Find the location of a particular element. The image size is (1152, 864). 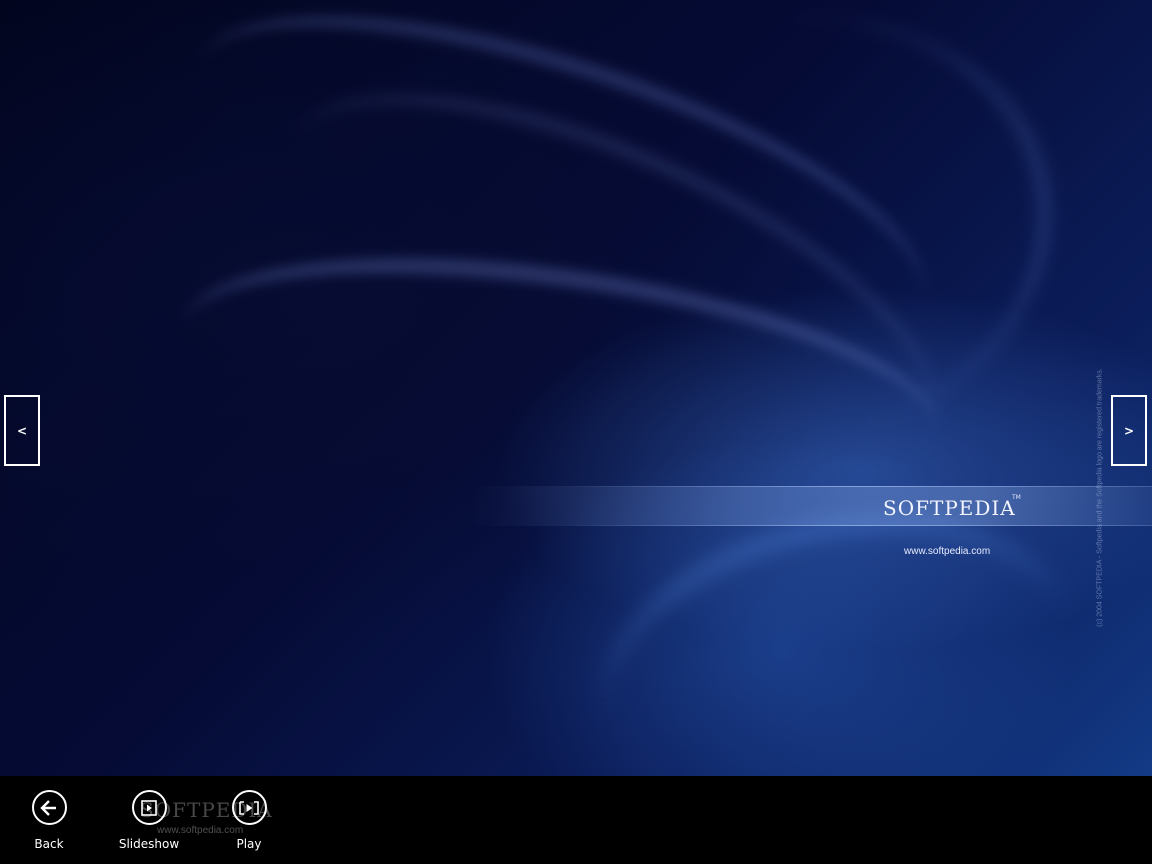

play-button: Play is located at coordinates (249, 825).